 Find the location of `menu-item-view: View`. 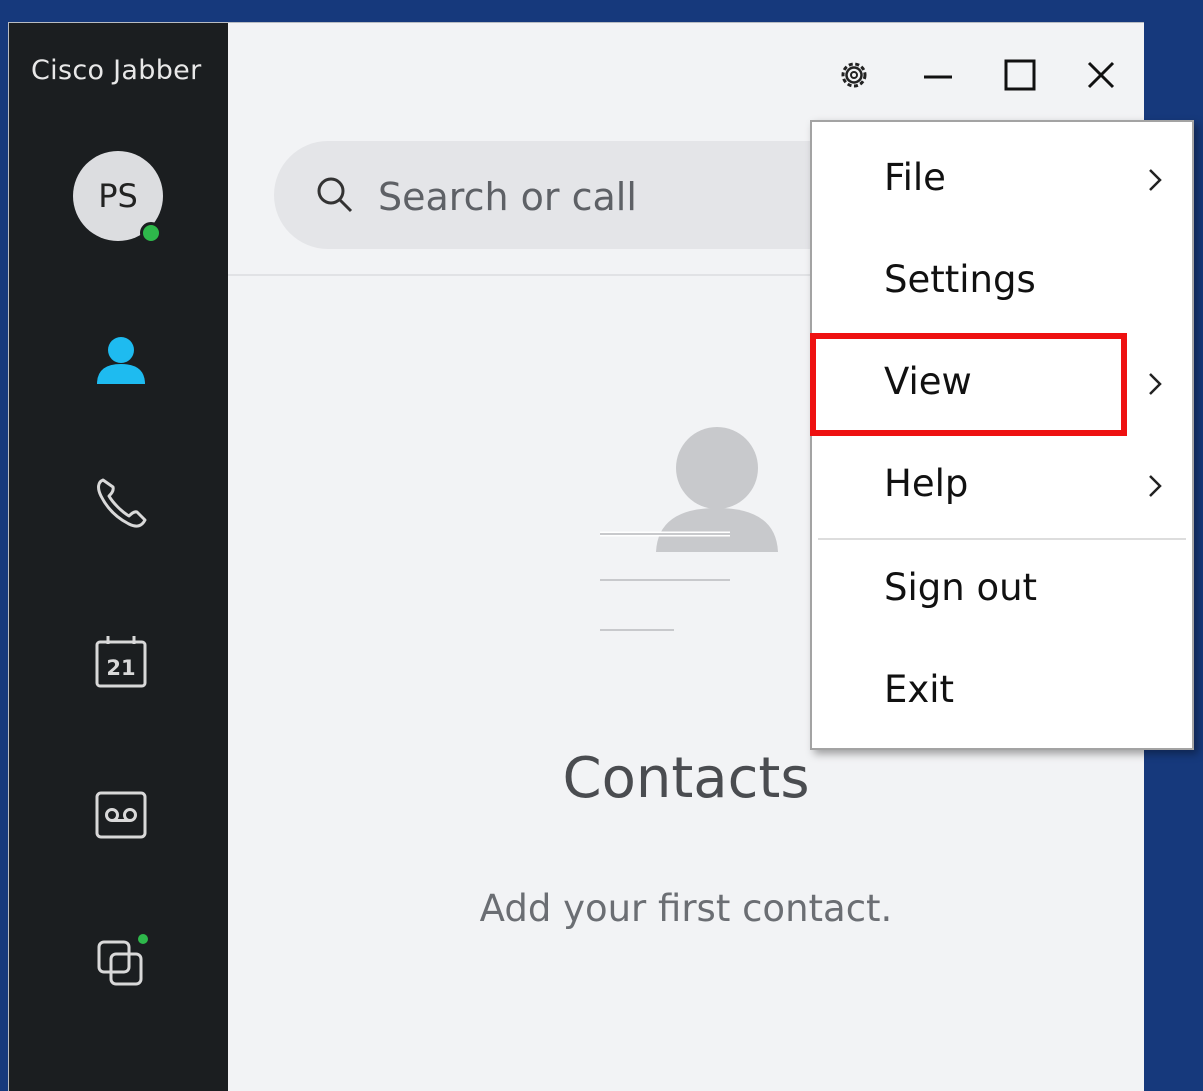

menu-item-view: View is located at coordinates (1002, 385).